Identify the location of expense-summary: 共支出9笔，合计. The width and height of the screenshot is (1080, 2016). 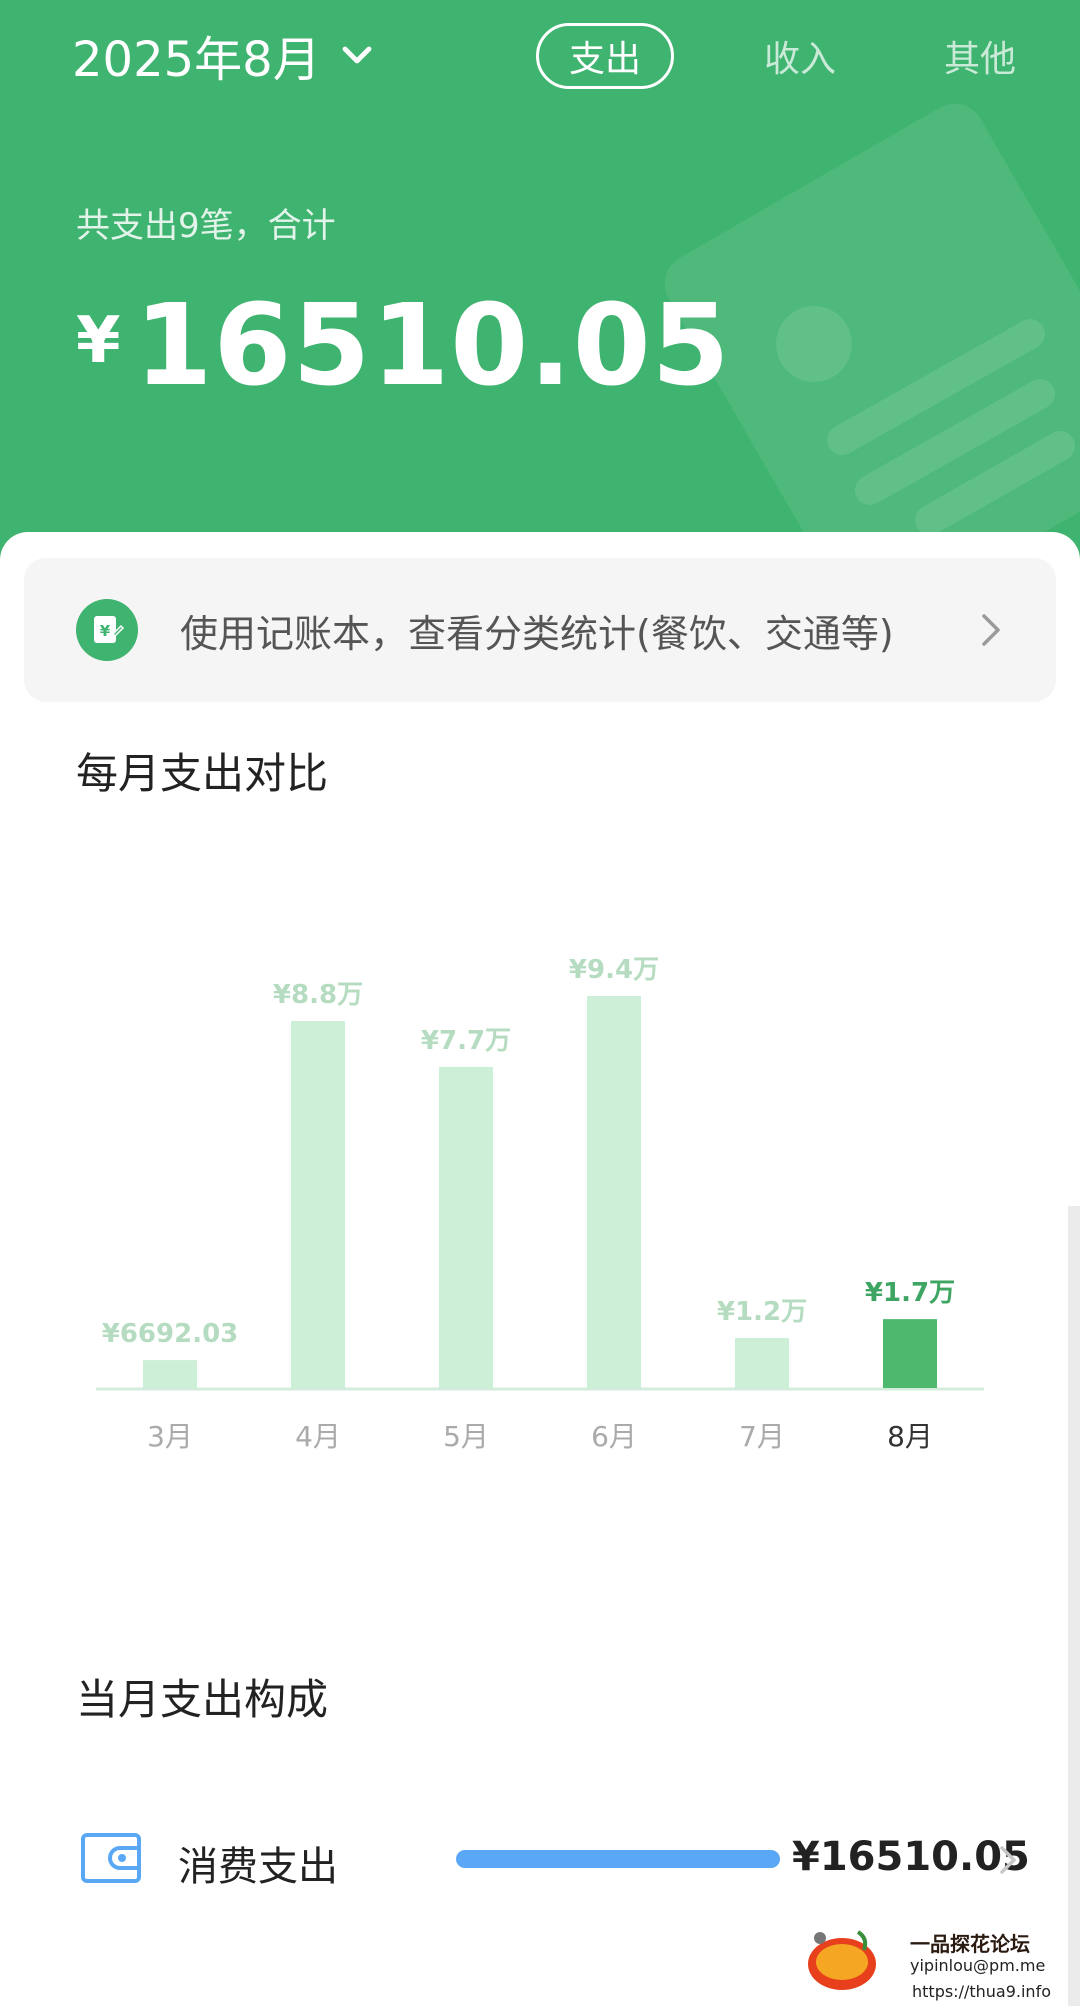
(206, 226).